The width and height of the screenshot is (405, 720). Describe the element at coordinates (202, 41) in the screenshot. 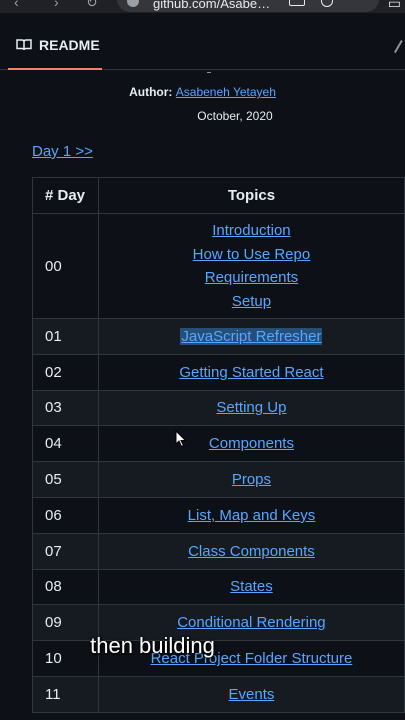

I see `readme-header: README` at that location.